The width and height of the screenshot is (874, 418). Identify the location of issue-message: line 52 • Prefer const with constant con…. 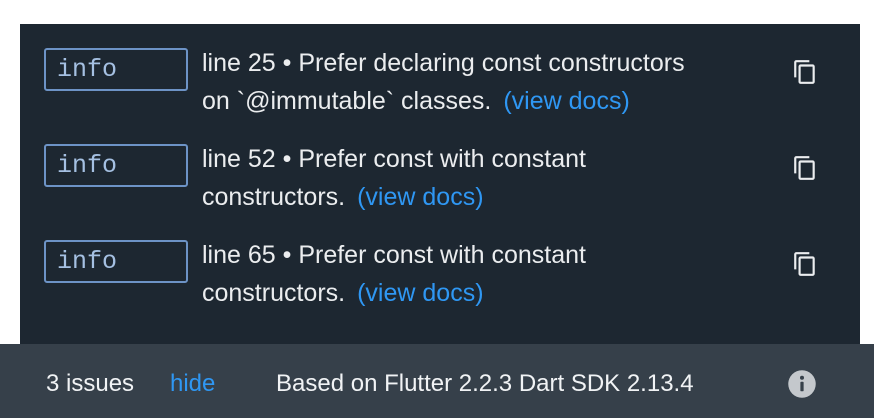
(487, 178).